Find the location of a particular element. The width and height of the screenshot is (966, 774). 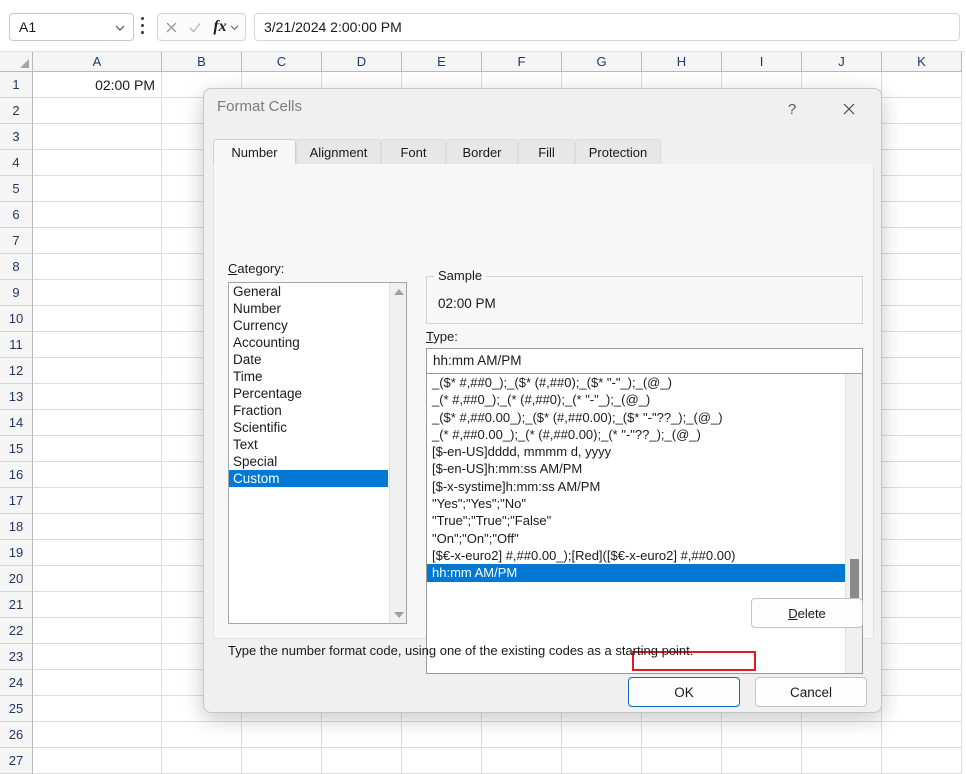

column-header-a: A is located at coordinates (97, 62).